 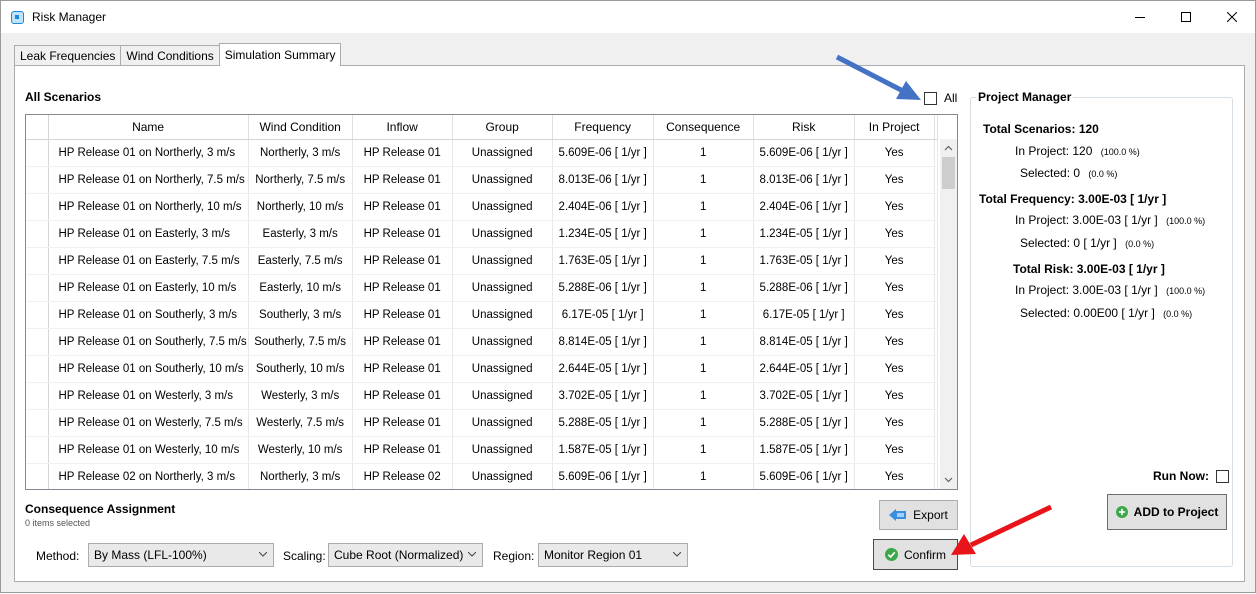 I want to click on table-cell: 8.013E-06 [ 1/yr ], so click(x=603, y=180).